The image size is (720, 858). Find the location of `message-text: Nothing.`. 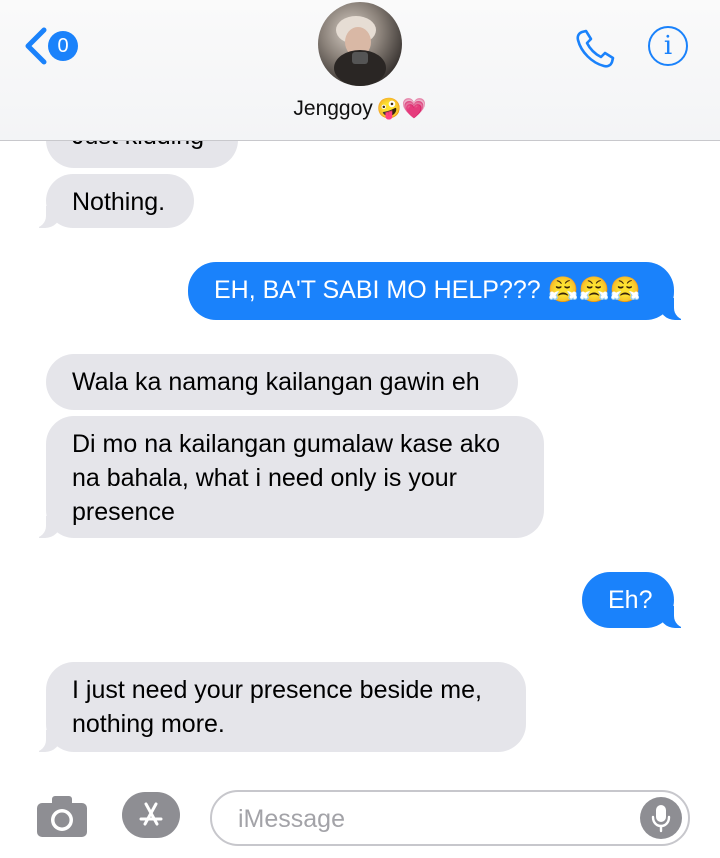

message-text: Nothing. is located at coordinates (119, 202).